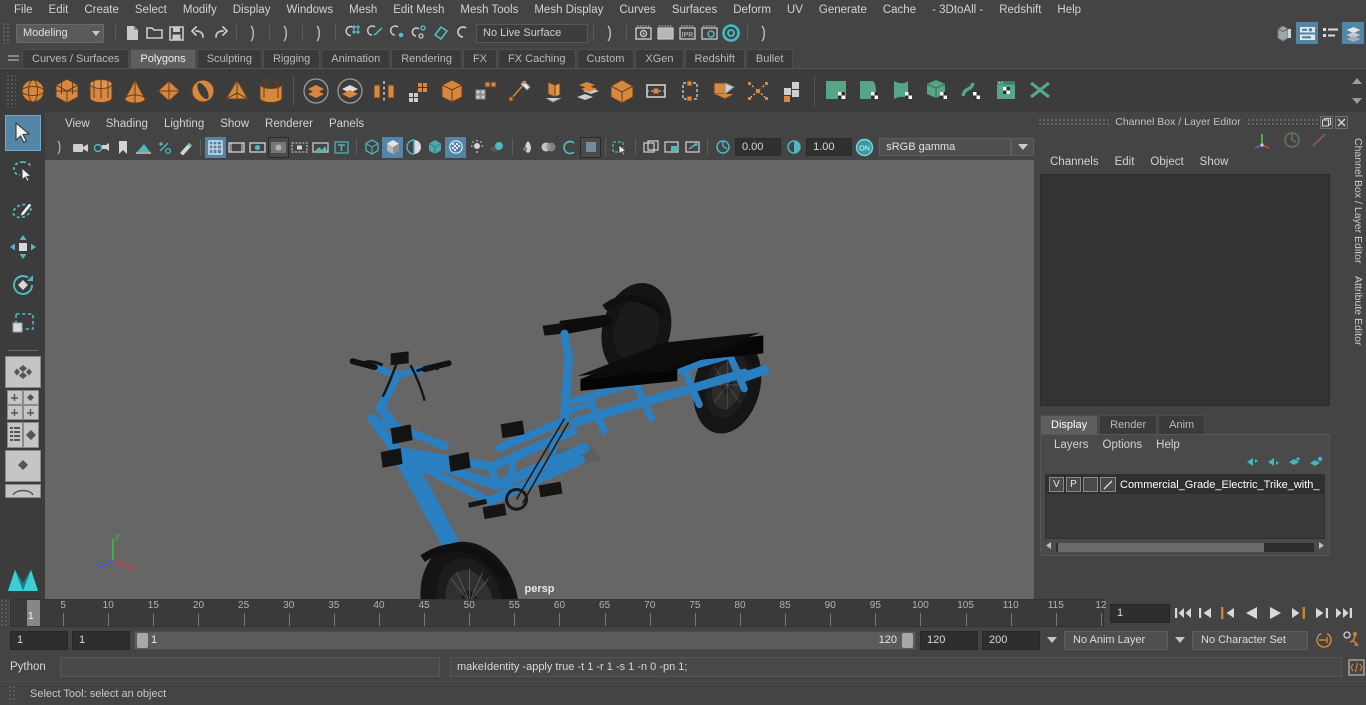 The height and width of the screenshot is (705, 1366). Describe the element at coordinates (236, 147) in the screenshot. I see `film-gate-icon` at that location.